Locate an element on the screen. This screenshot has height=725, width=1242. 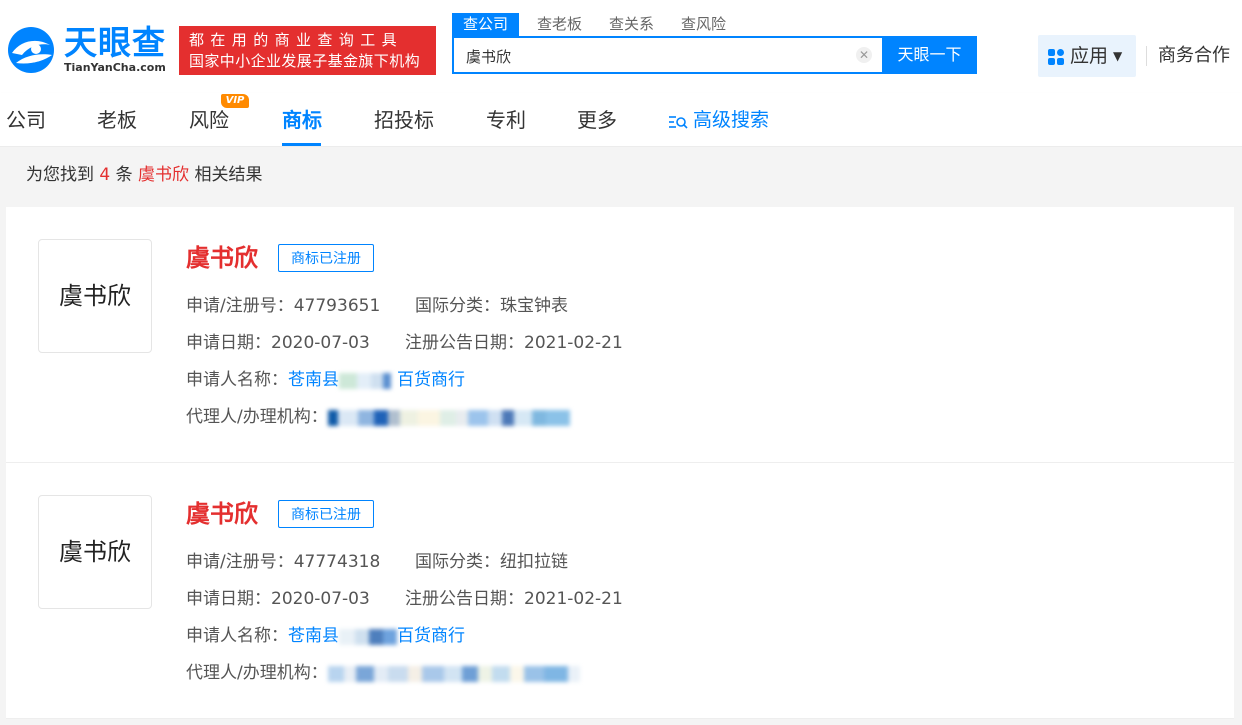
logo-text-cn: 天眼查 is located at coordinates (115, 42).